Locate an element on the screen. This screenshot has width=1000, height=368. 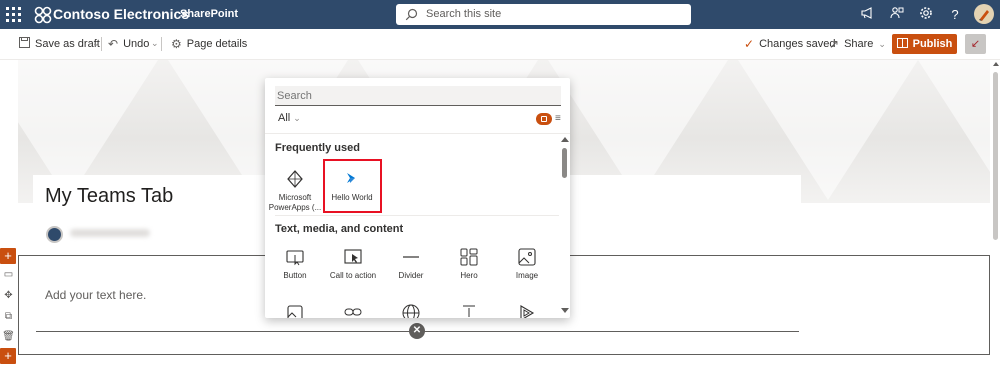
publish-button: Publish is located at coordinates (924, 44).